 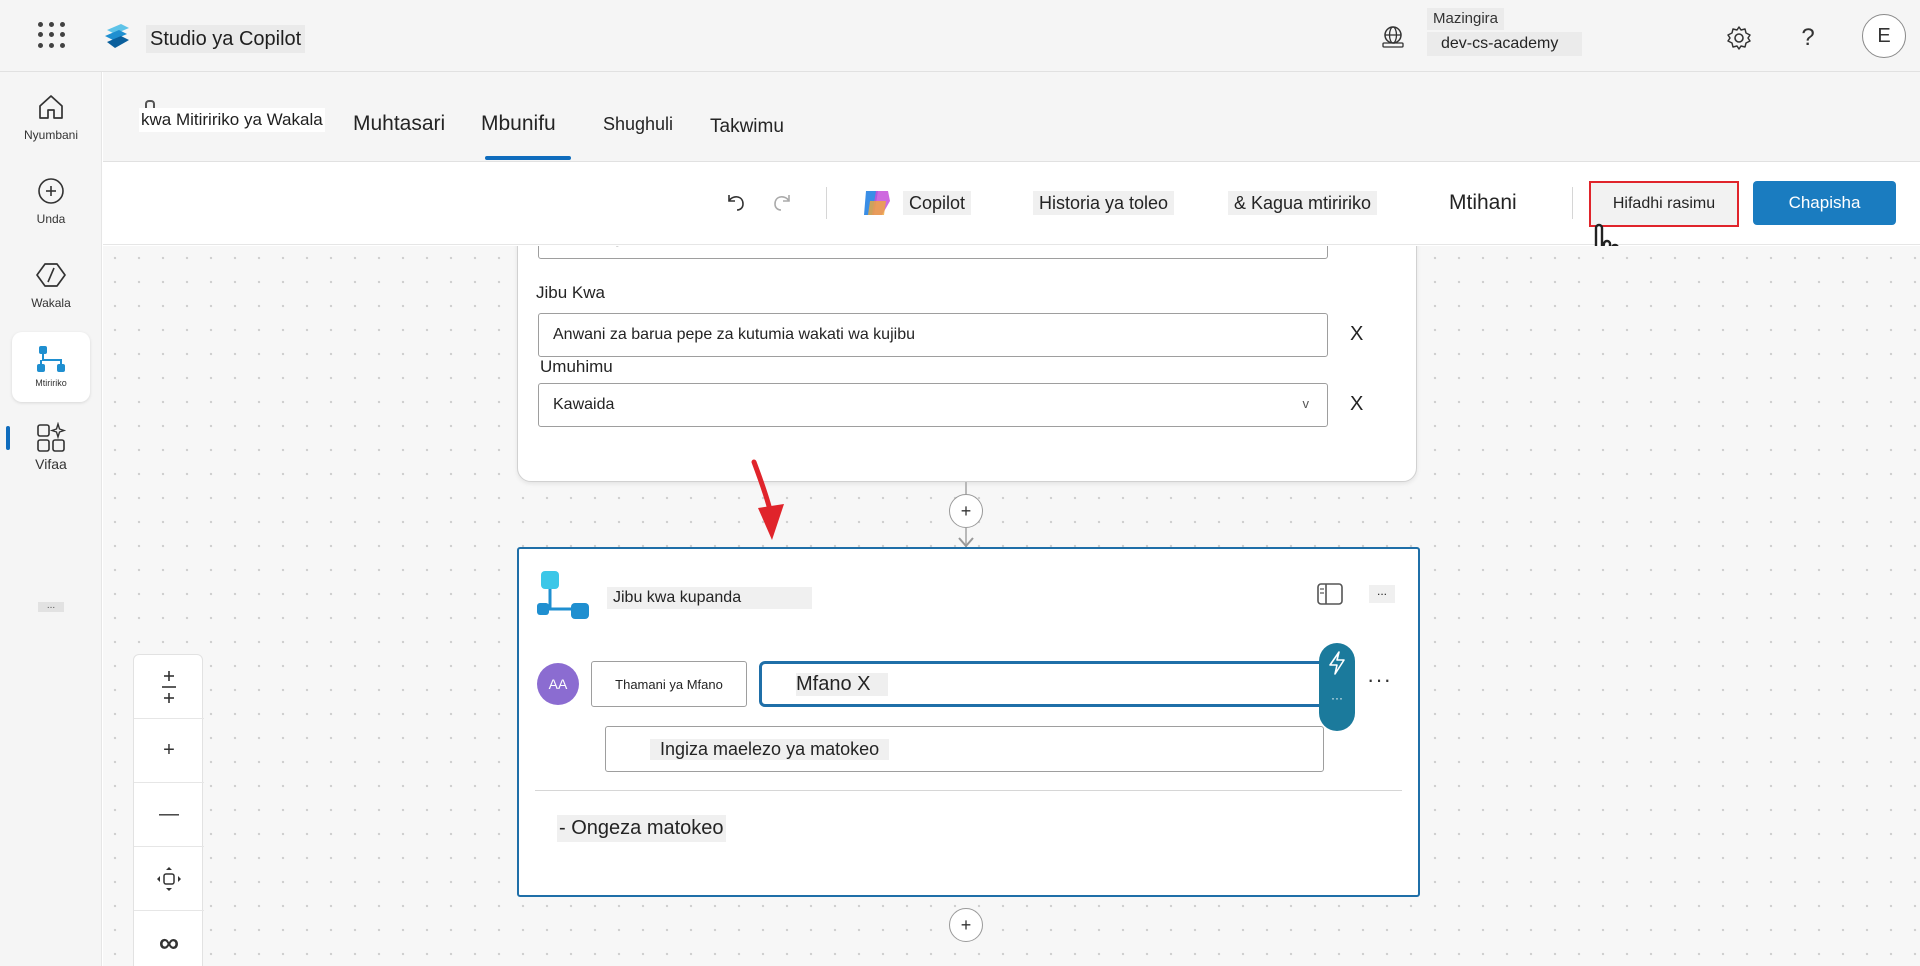 What do you see at coordinates (735, 202) in the screenshot?
I see `undo-icon` at bounding box center [735, 202].